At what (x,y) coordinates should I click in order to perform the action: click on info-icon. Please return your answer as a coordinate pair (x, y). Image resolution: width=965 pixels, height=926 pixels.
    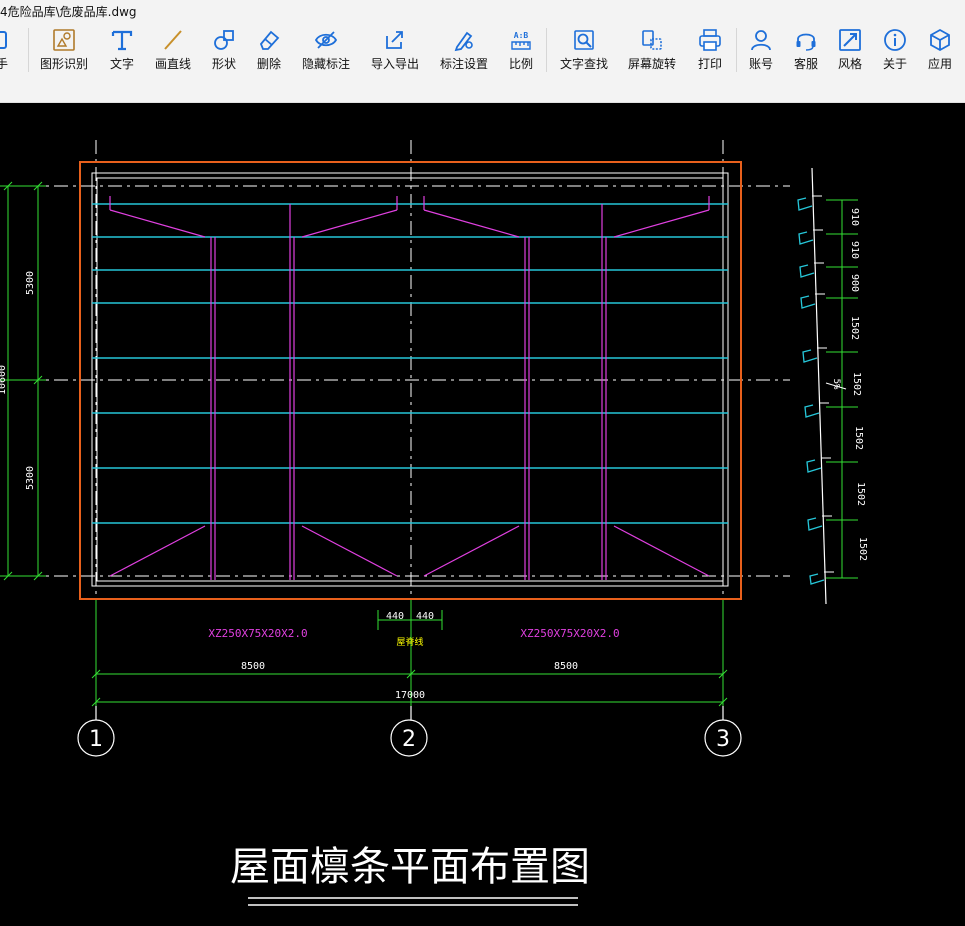
    Looking at the image, I should click on (895, 40).